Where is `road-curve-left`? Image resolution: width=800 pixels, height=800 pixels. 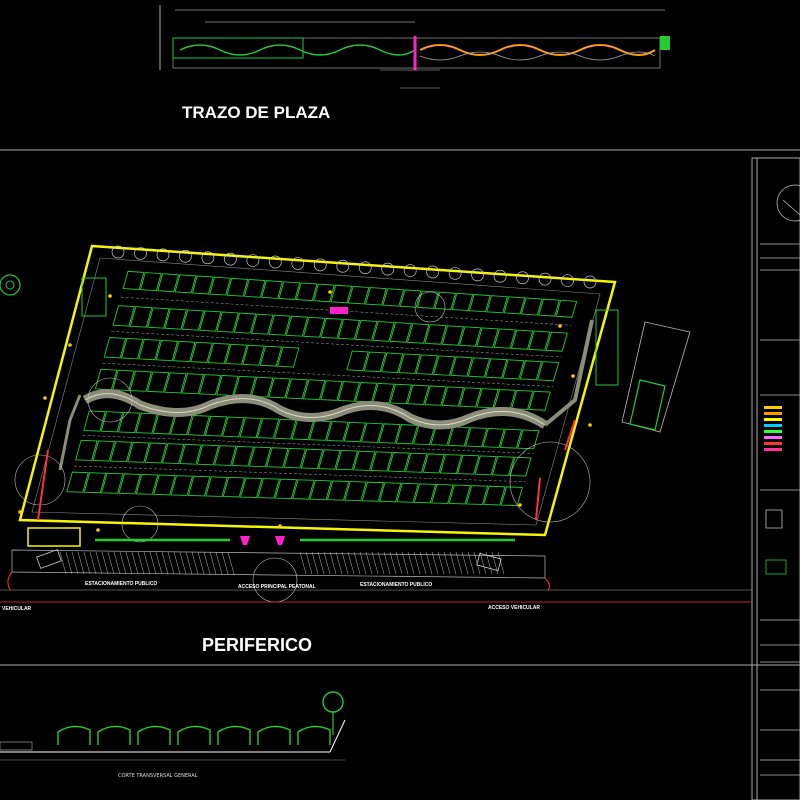
road-curve-left is located at coordinates (10, 581).